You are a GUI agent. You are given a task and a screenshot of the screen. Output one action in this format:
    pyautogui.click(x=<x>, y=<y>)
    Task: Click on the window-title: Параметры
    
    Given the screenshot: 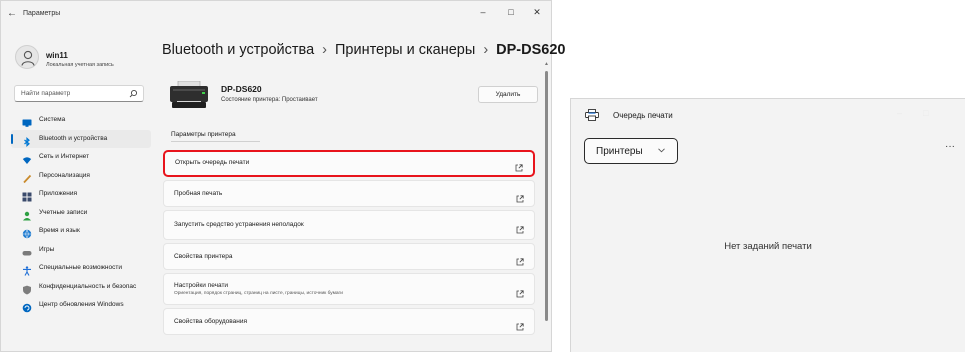 What is the action you would take?
    pyautogui.click(x=42, y=13)
    